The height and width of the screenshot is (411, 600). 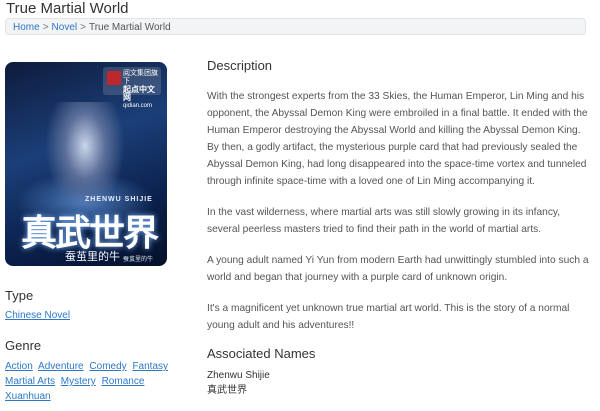 I want to click on description-heading: Description, so click(x=240, y=65).